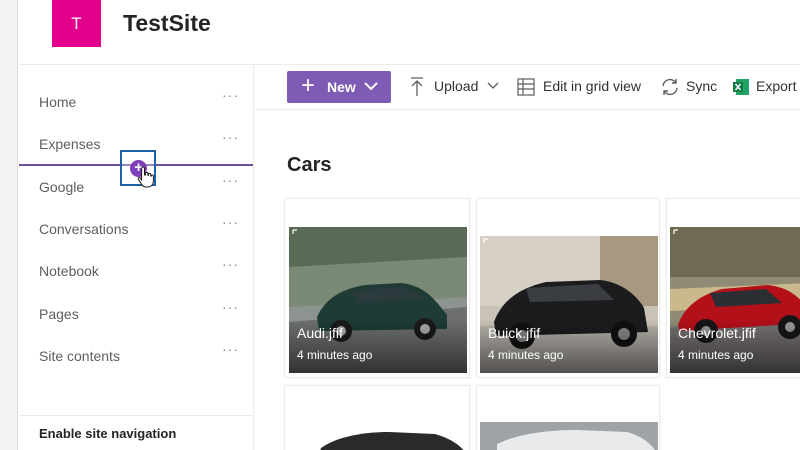  What do you see at coordinates (136, 229) in the screenshot?
I see `nav-item-conversations: Conversations ···` at bounding box center [136, 229].